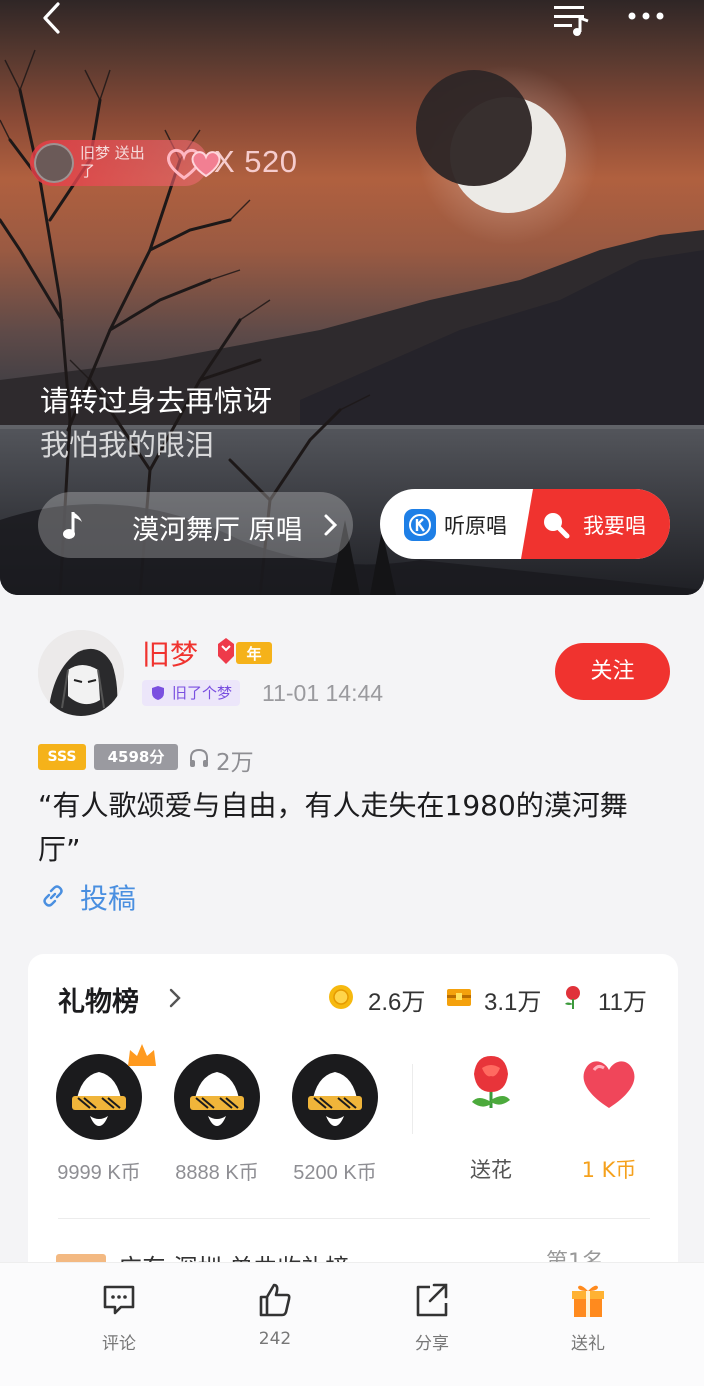 The image size is (704, 1386). What do you see at coordinates (275, 1339) in the screenshot?
I see `like-count: 242` at bounding box center [275, 1339].